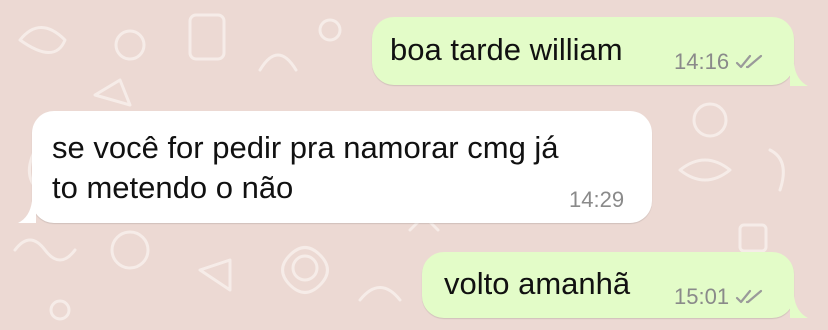 The width and height of the screenshot is (828, 330). What do you see at coordinates (702, 296) in the screenshot?
I see `message-time: 15:01` at bounding box center [702, 296].